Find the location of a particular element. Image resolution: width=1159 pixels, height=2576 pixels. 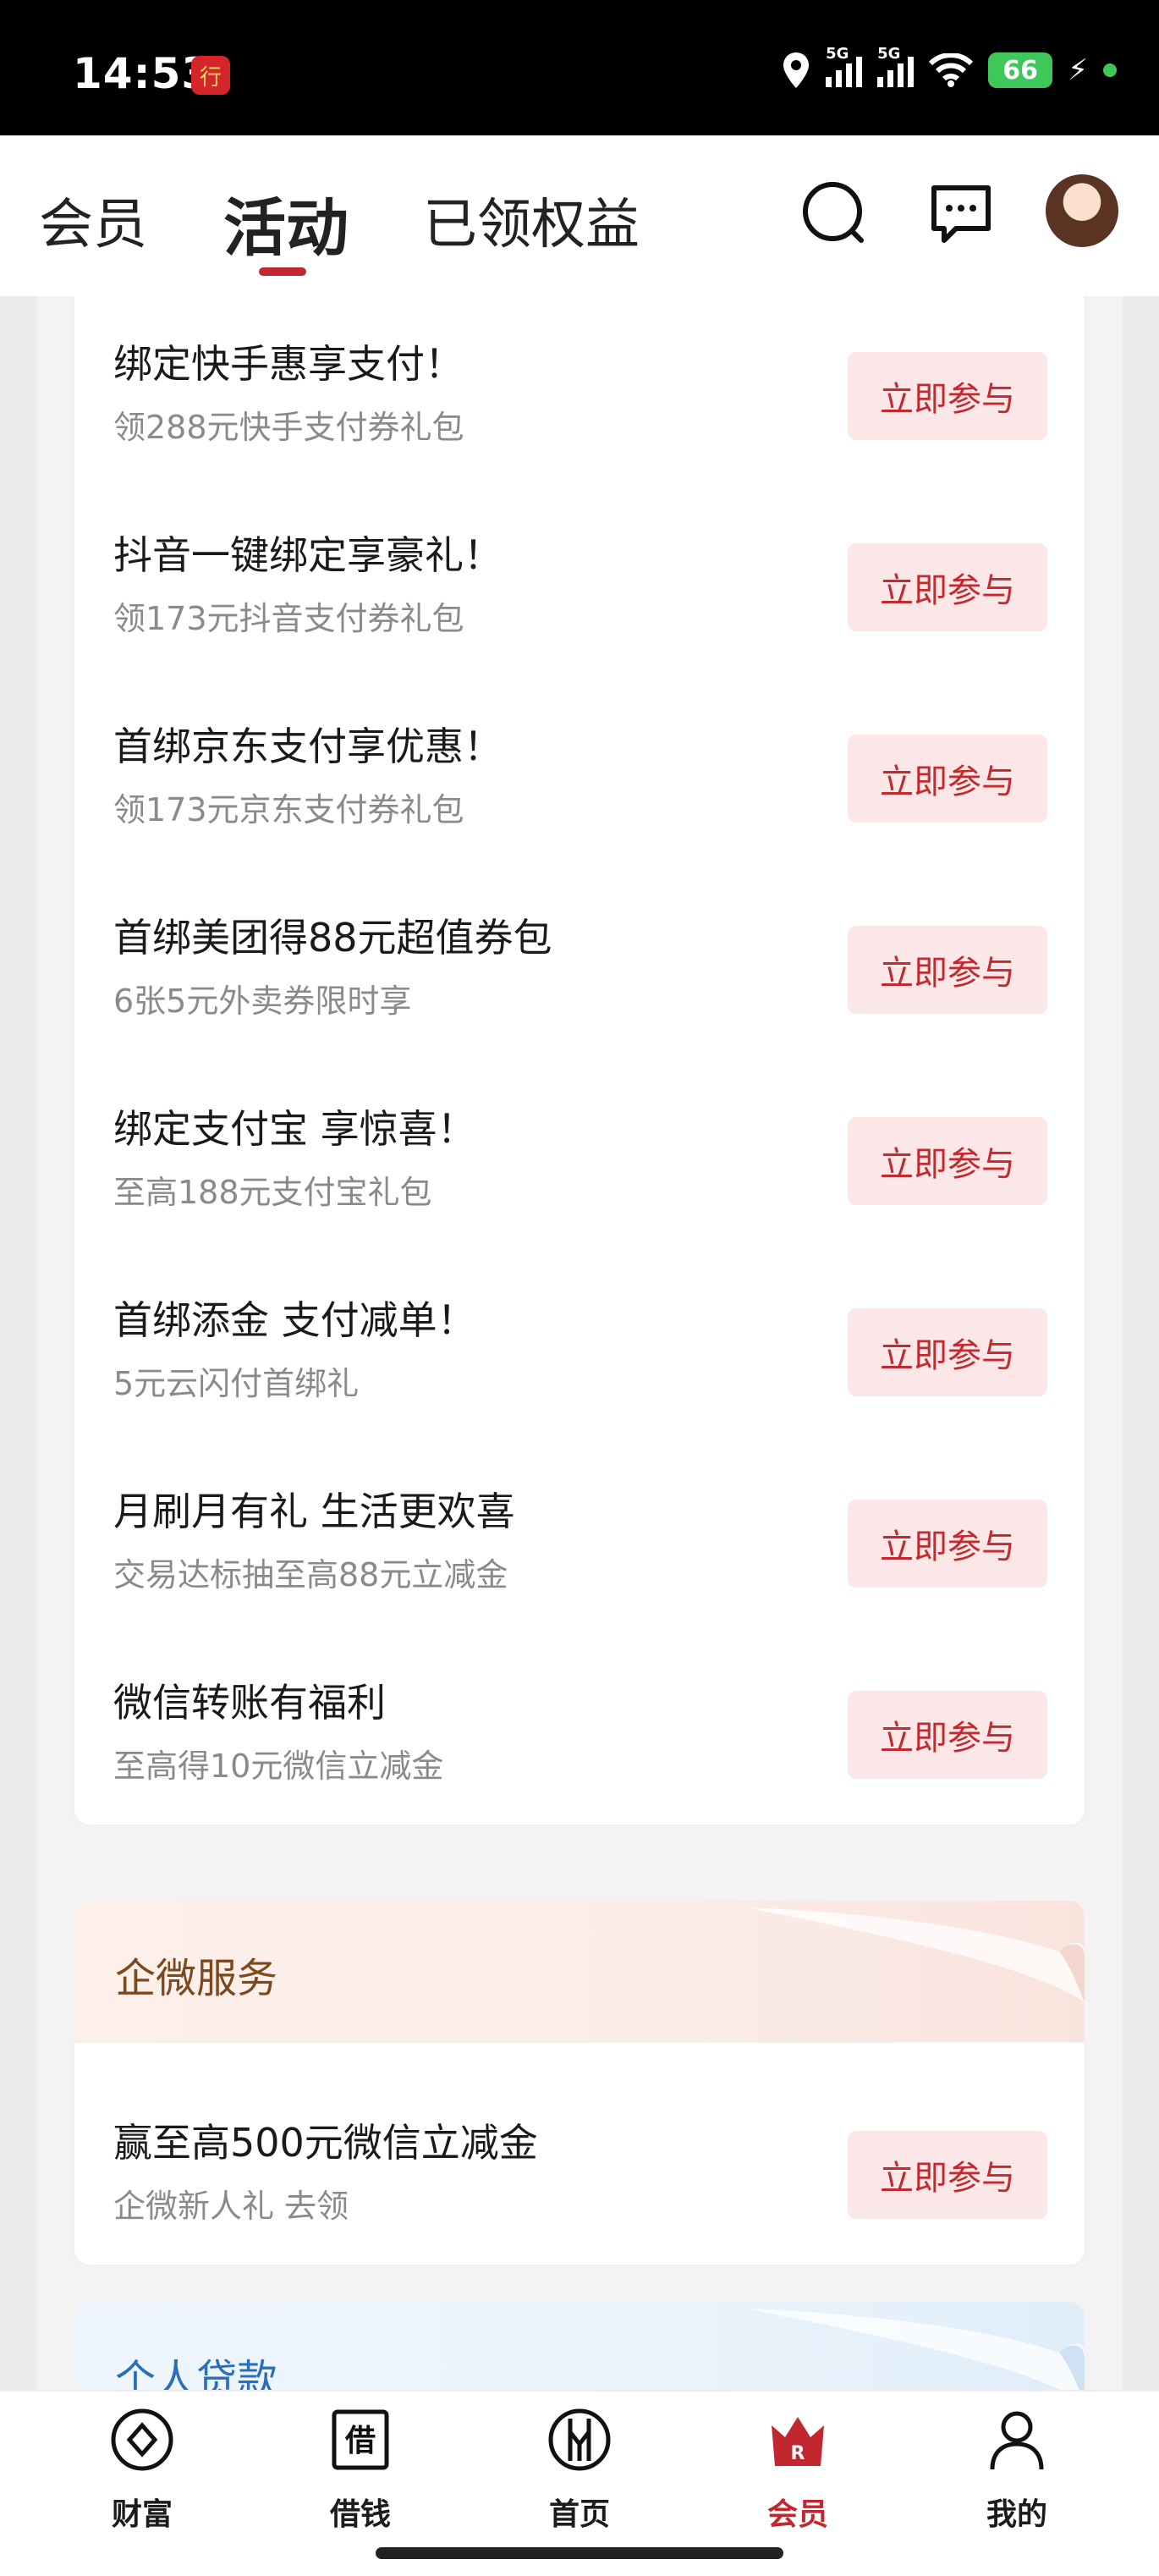

wecom-section-header: 企微服务 is located at coordinates (579, 1972).